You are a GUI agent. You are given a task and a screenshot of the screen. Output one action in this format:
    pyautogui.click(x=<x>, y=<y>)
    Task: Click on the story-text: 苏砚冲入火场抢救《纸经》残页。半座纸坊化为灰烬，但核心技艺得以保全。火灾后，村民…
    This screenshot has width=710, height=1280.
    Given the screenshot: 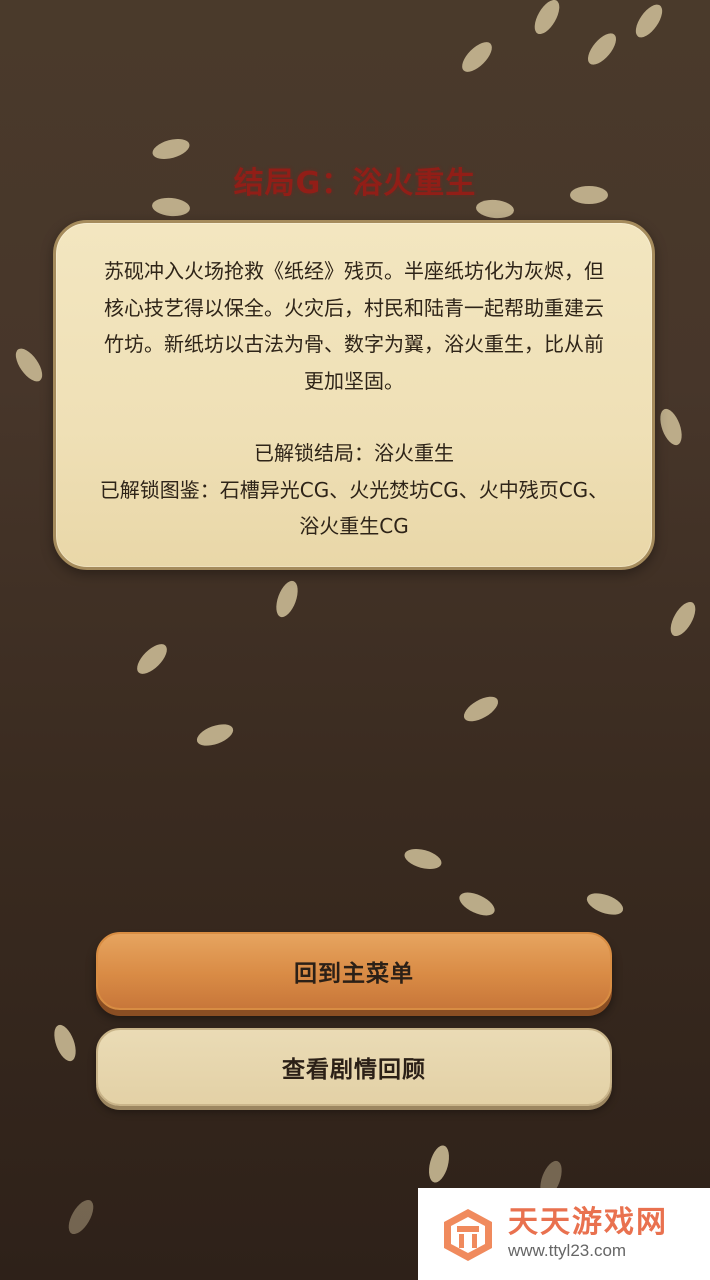 What is the action you would take?
    pyautogui.click(x=354, y=326)
    